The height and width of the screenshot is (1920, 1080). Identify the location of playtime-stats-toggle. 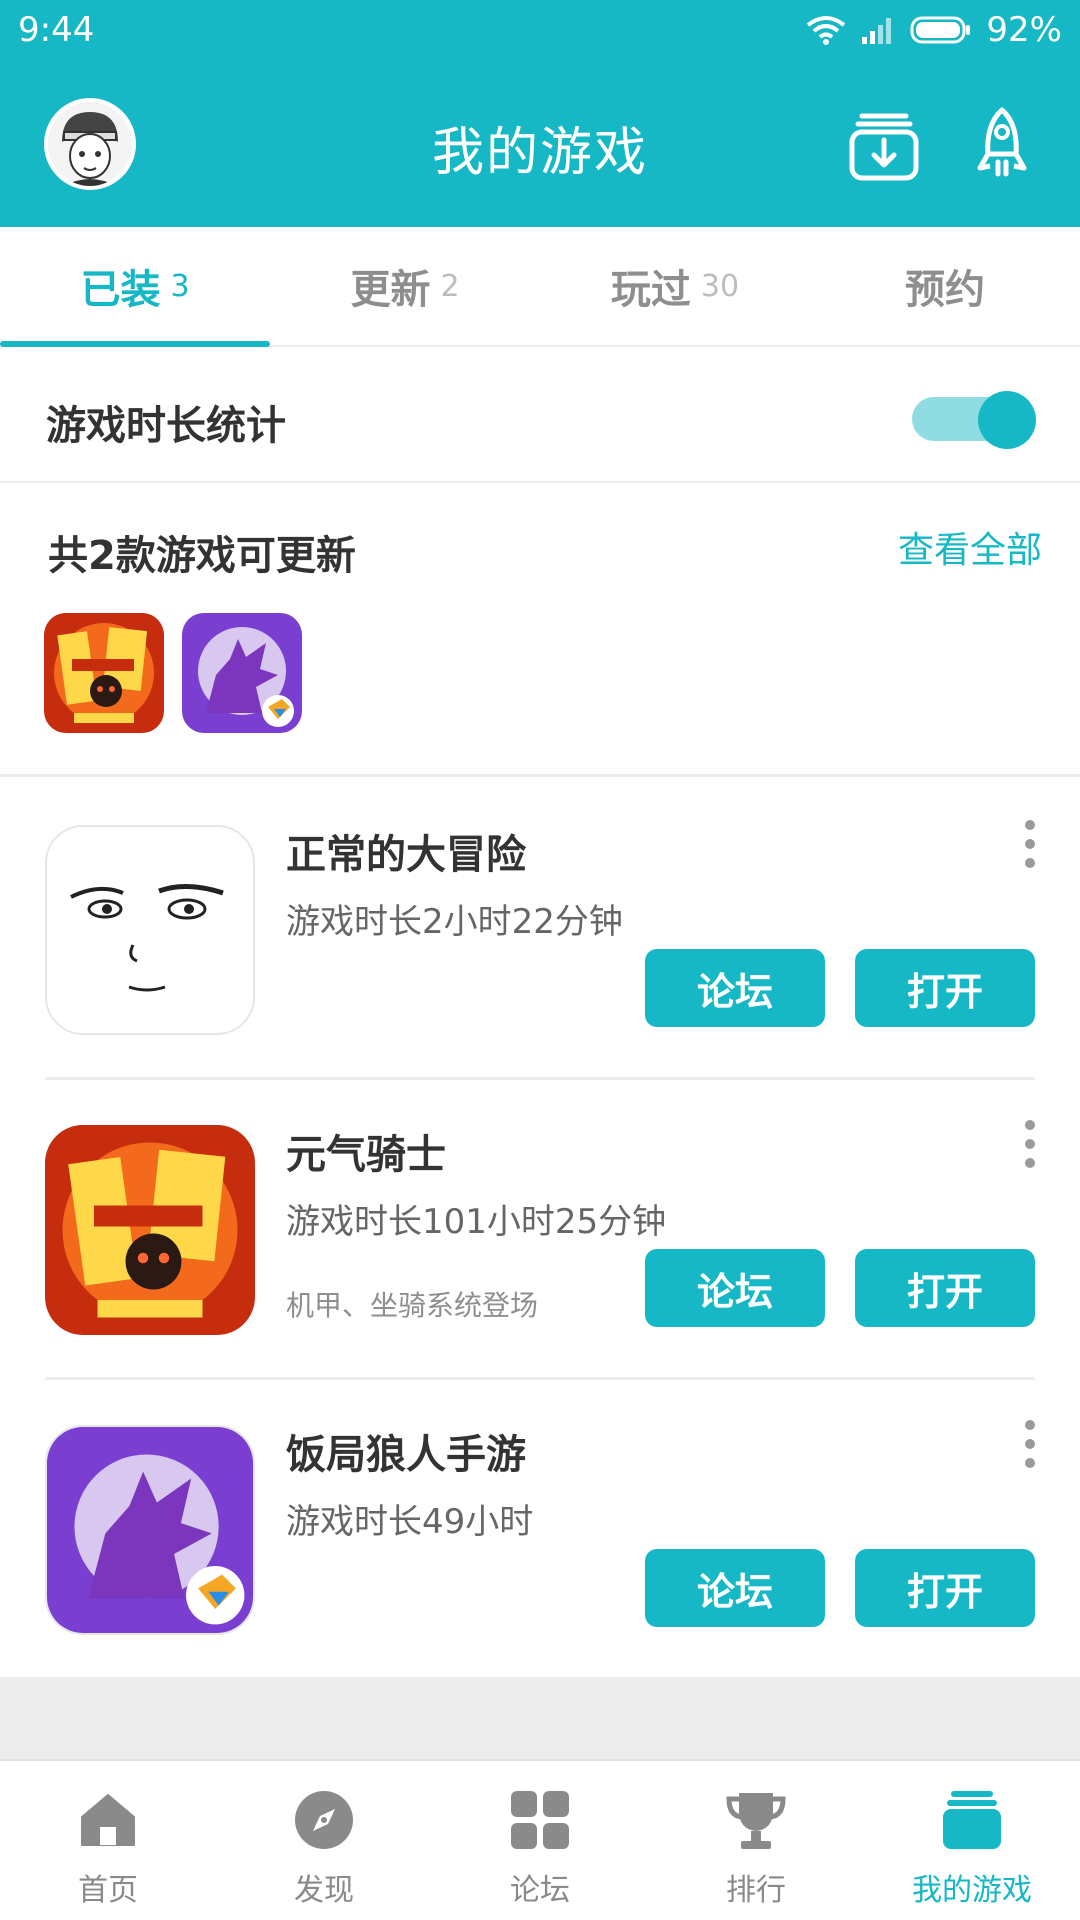
(974, 420).